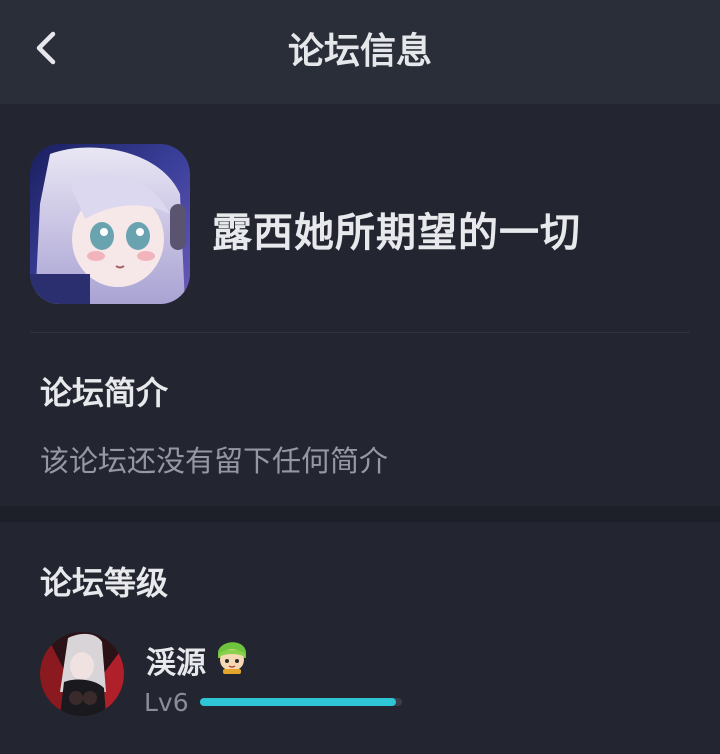 This screenshot has height=754, width=720. Describe the element at coordinates (232, 656) in the screenshot. I see `green-hair-character-badge-icon` at that location.